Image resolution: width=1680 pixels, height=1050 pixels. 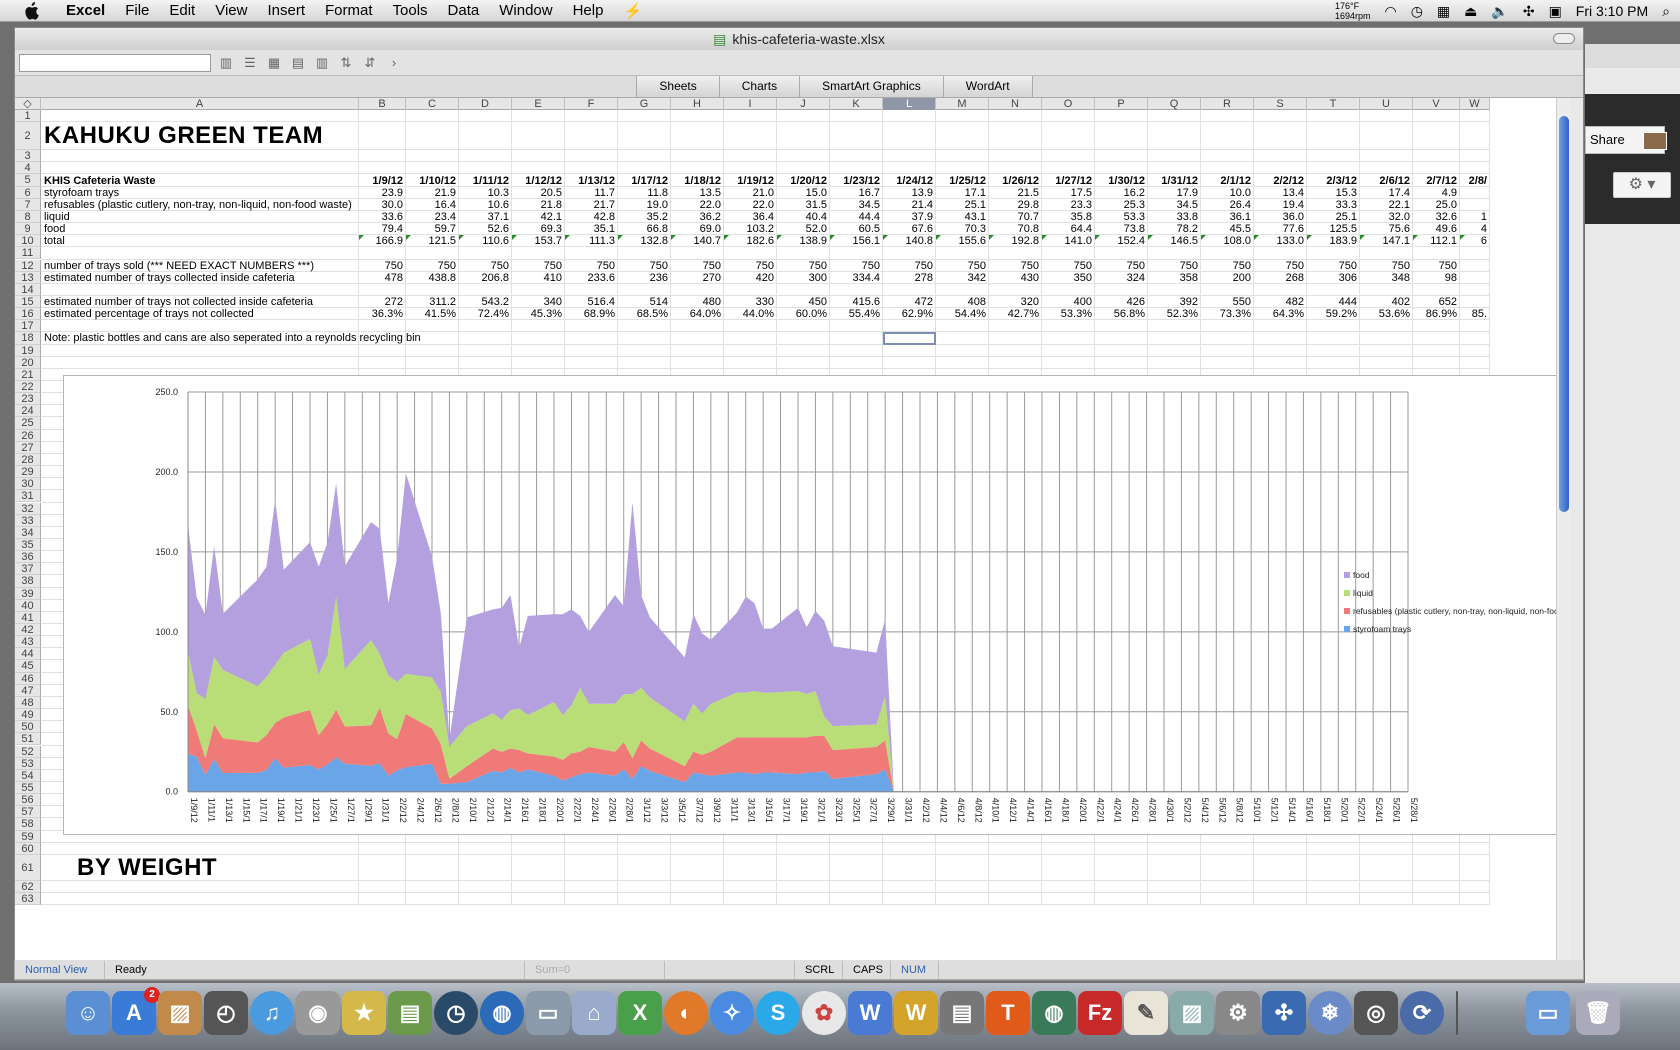 I want to click on data-cell: 23.9, so click(x=384, y=193).